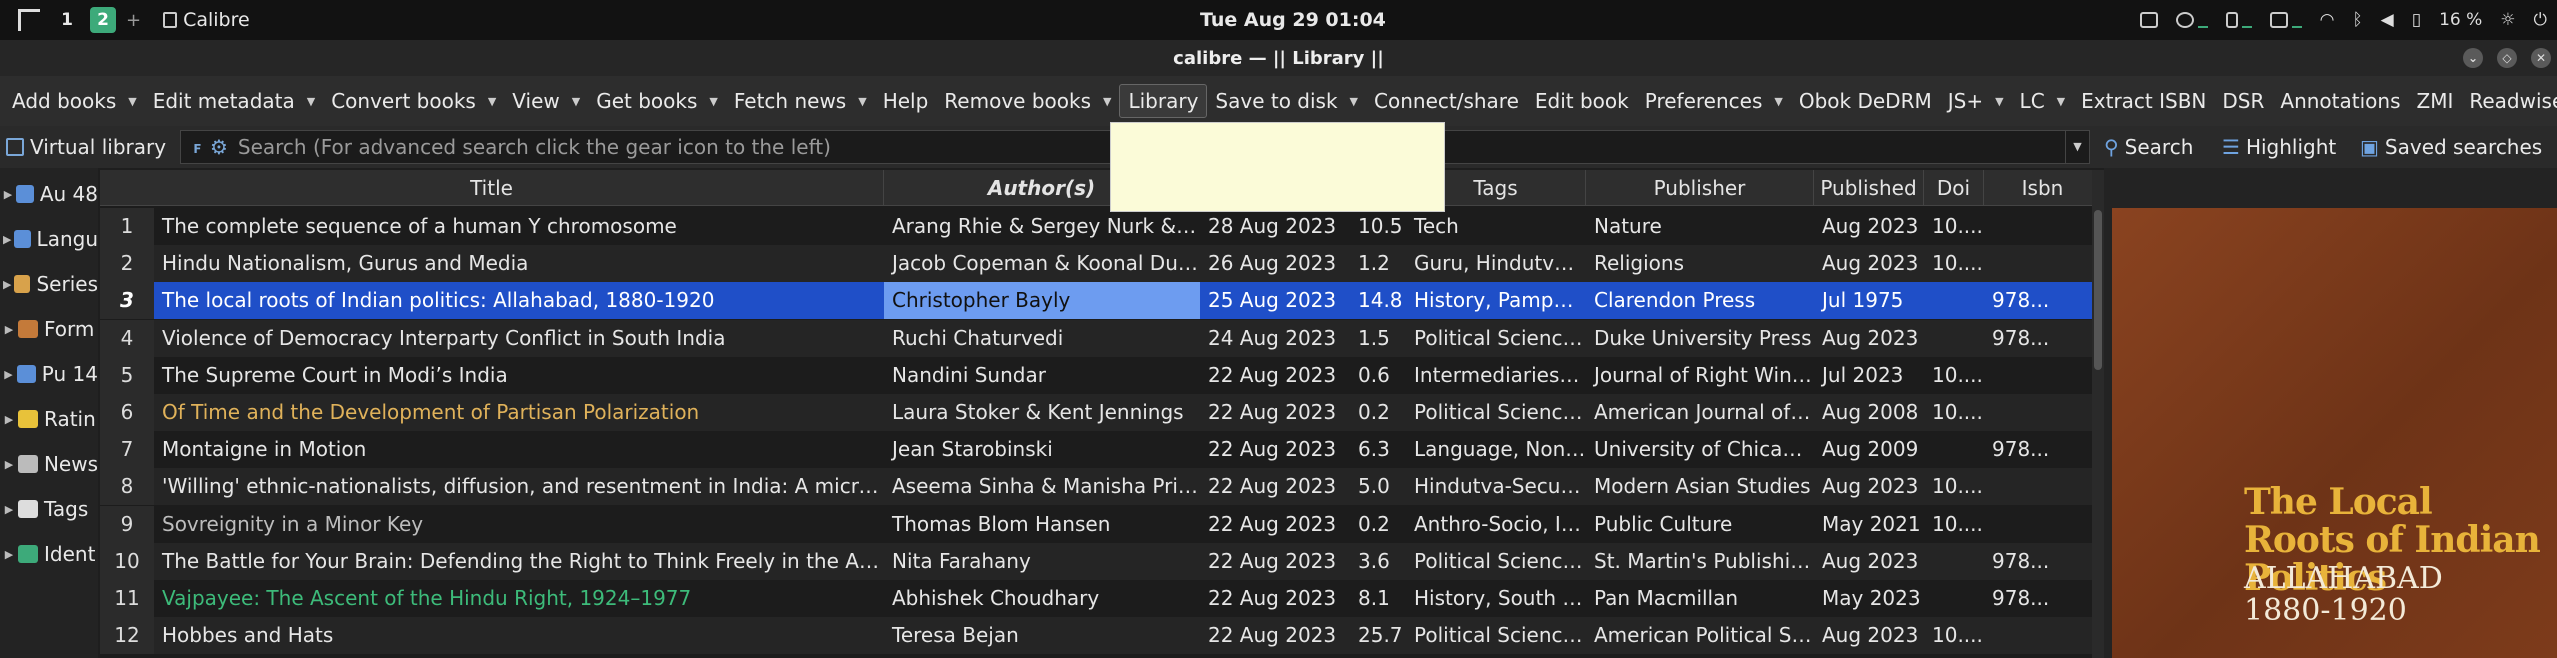  What do you see at coordinates (2327, 20) in the screenshot?
I see `wifi-icon: ◠` at bounding box center [2327, 20].